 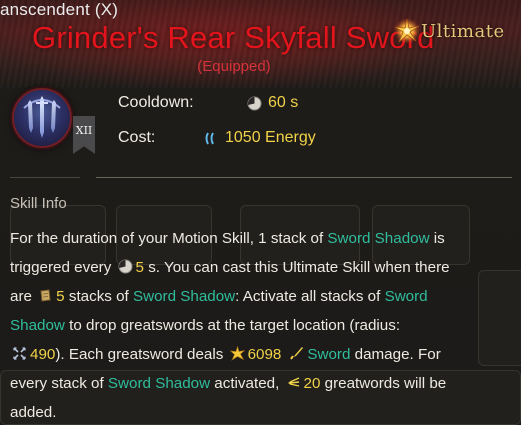 I want to click on description-text: stacks of, so click(x=98, y=296).